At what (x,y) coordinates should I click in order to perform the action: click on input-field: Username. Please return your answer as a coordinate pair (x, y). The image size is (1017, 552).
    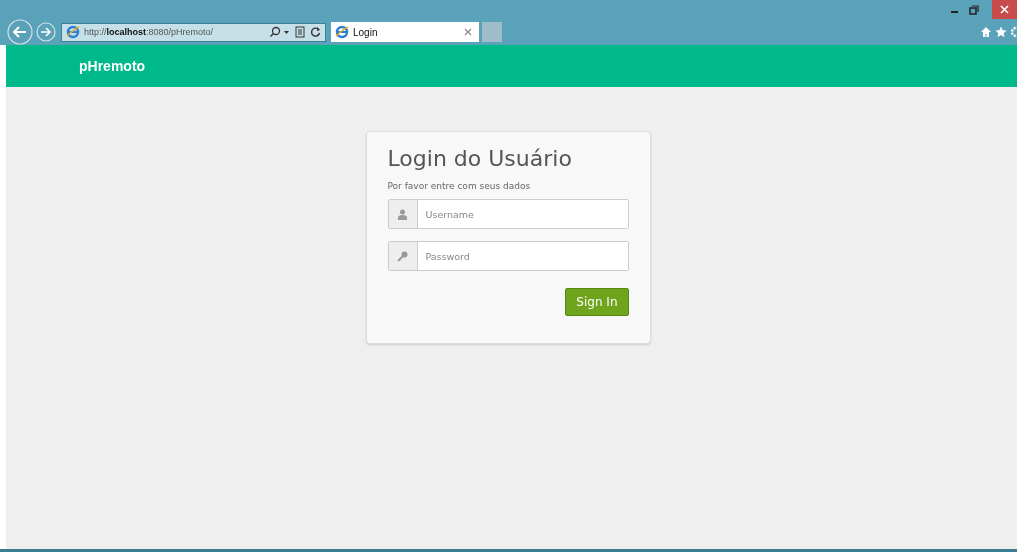
    Looking at the image, I should click on (508, 214).